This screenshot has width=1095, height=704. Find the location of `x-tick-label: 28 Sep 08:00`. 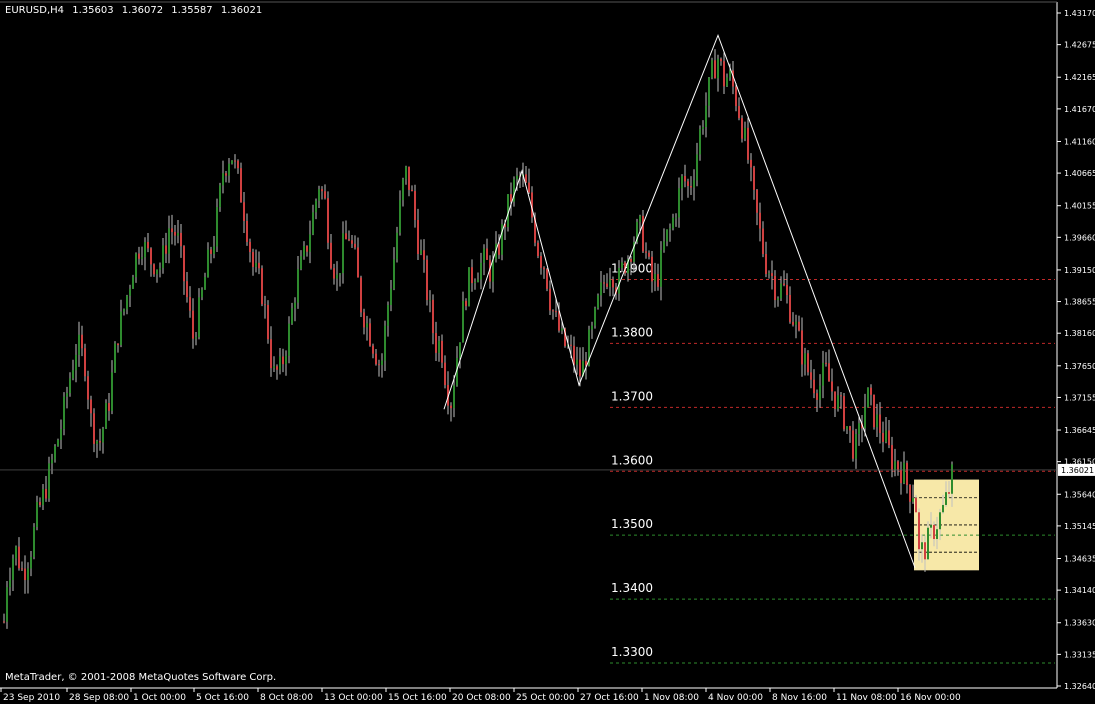

x-tick-label: 28 Sep 08:00 is located at coordinates (99, 698).